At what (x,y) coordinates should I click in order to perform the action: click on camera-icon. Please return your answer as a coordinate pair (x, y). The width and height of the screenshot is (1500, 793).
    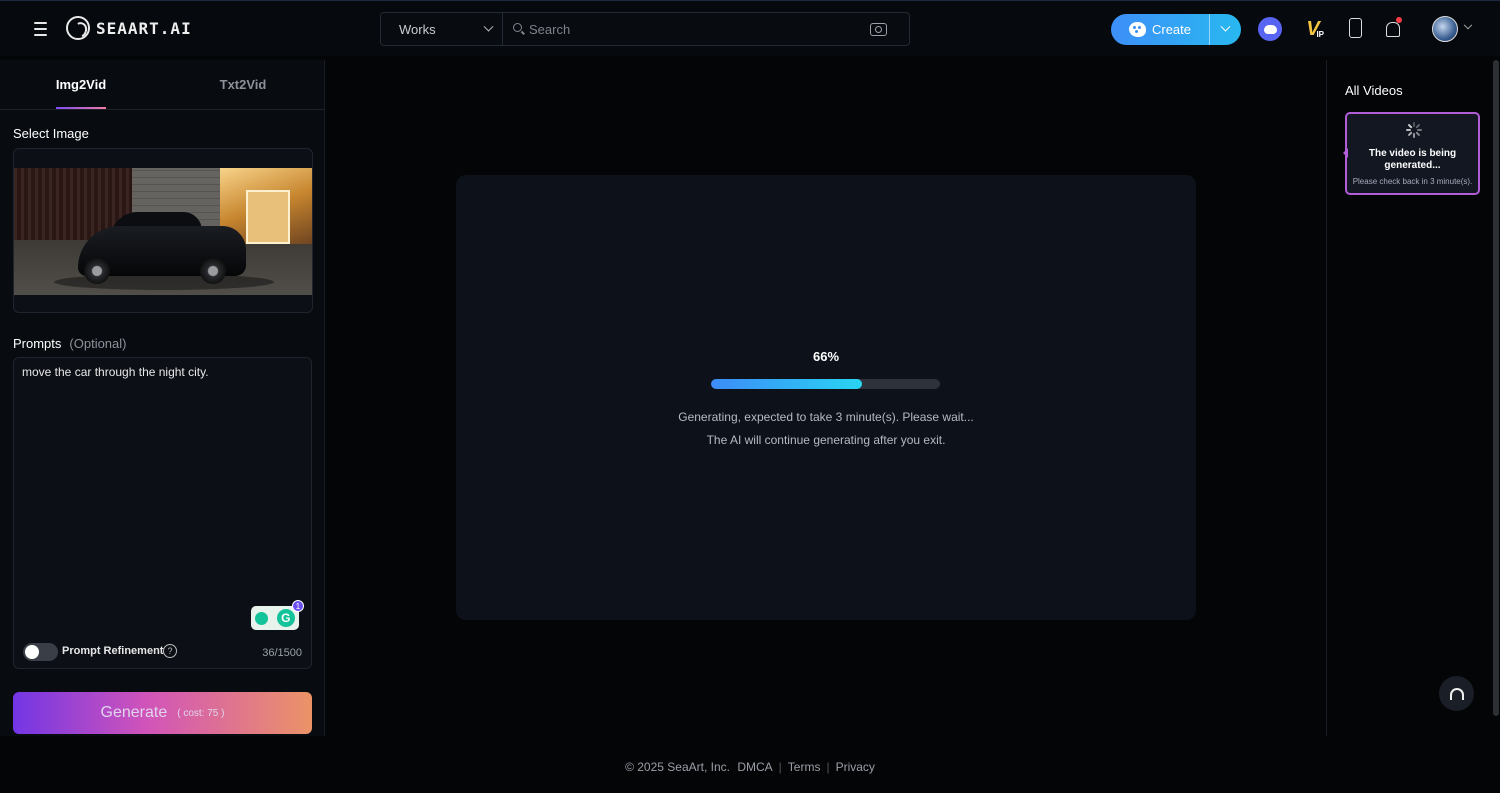
    Looking at the image, I should click on (878, 29).